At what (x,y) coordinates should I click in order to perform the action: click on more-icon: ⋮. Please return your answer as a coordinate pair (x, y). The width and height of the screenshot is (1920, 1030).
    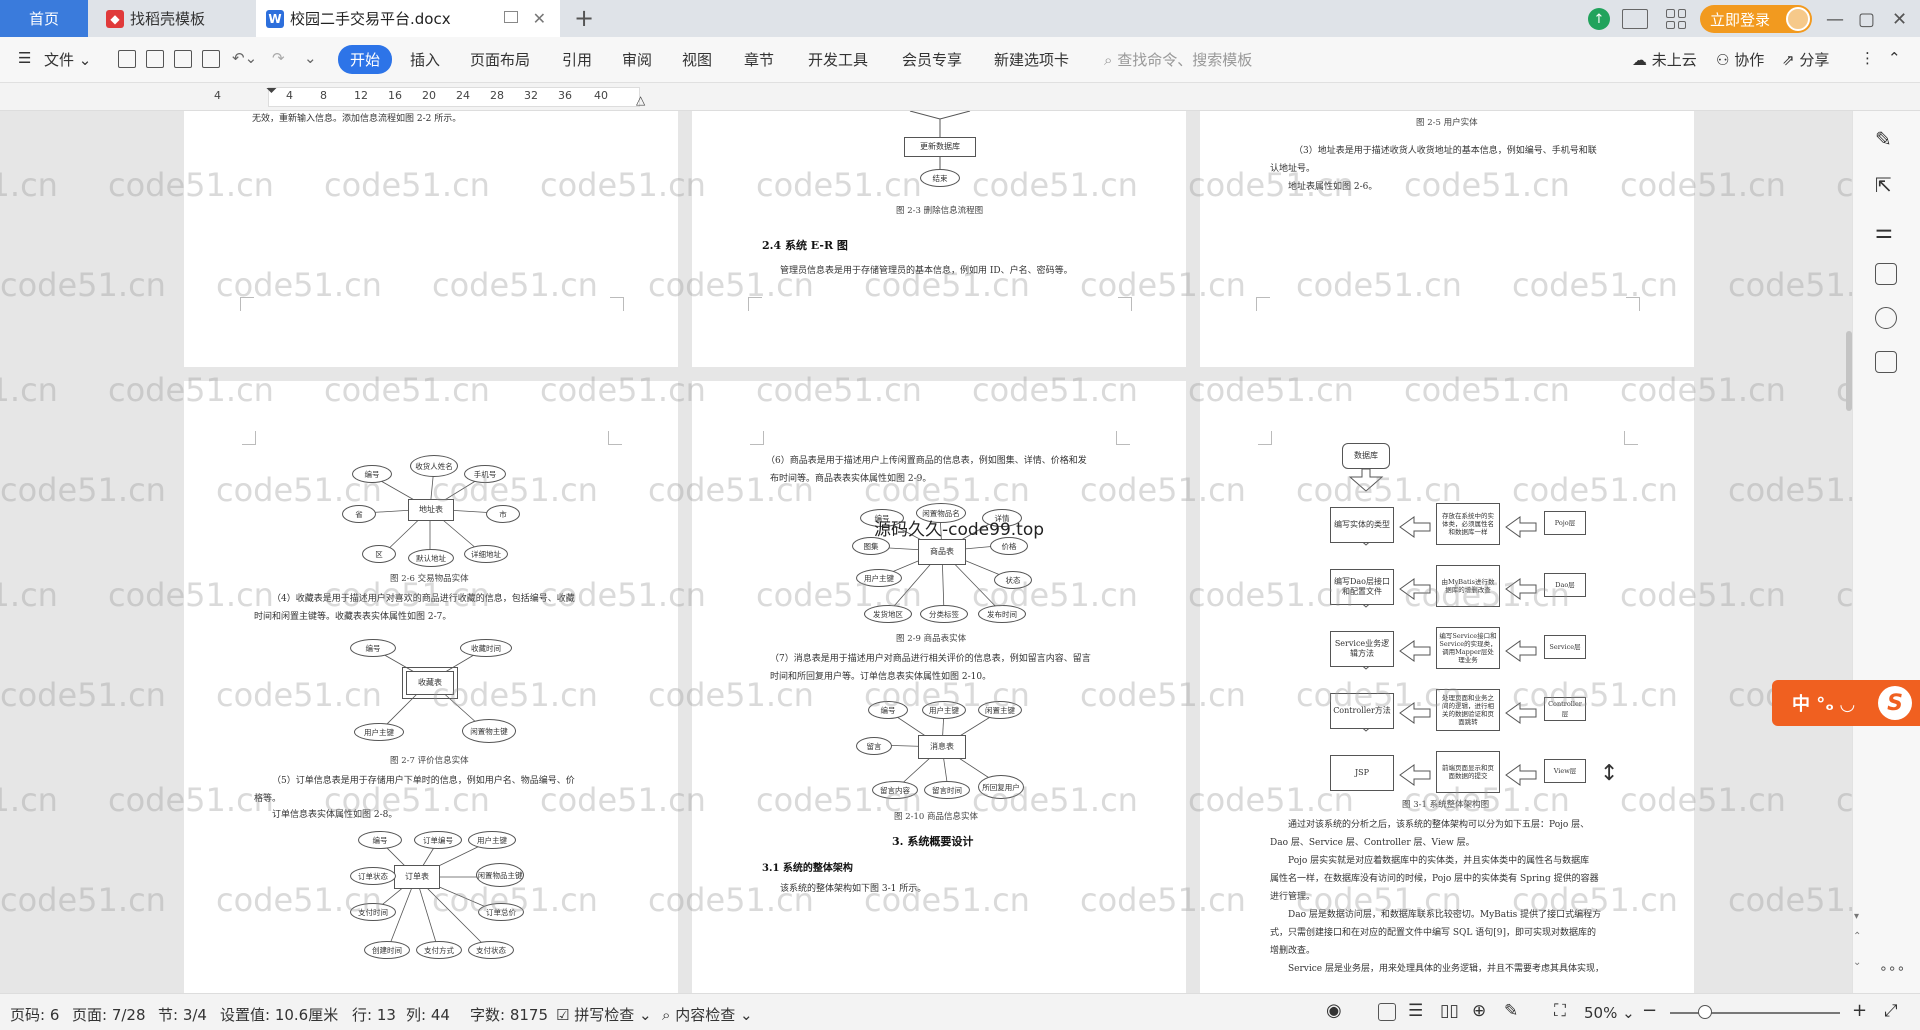
    Looking at the image, I should click on (1867, 58).